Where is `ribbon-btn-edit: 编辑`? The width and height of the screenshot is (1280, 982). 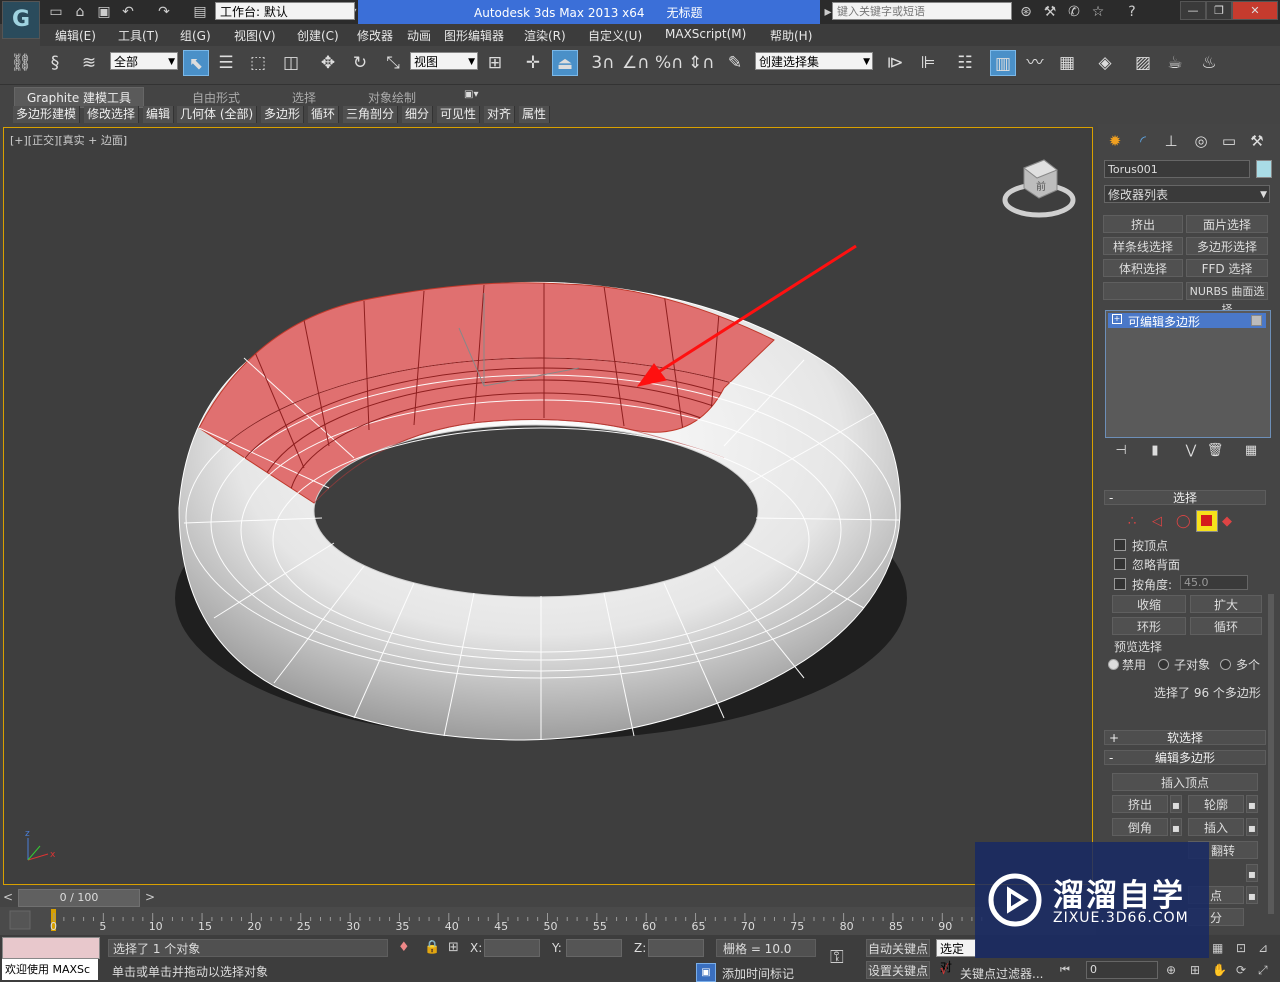 ribbon-btn-edit: 编辑 is located at coordinates (159, 114).